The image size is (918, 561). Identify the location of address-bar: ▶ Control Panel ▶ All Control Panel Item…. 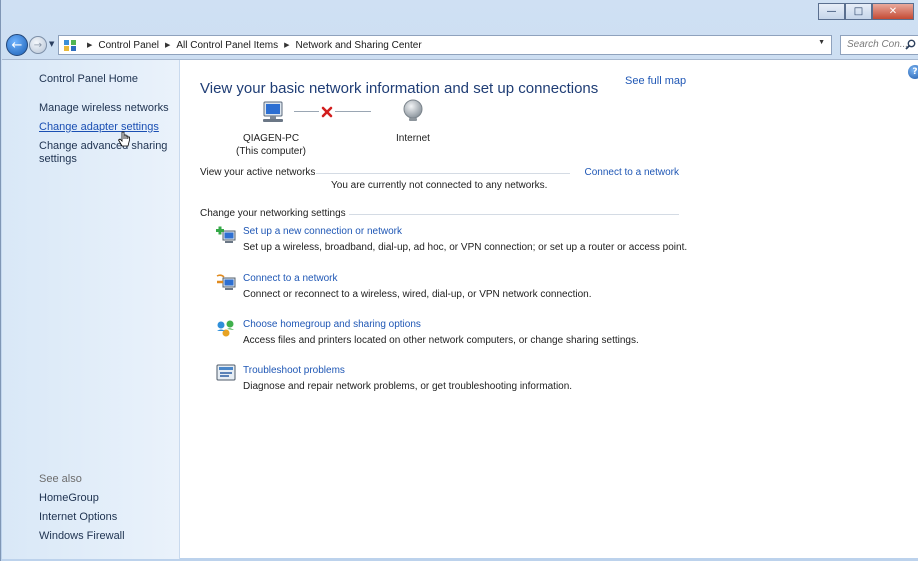
(445, 45).